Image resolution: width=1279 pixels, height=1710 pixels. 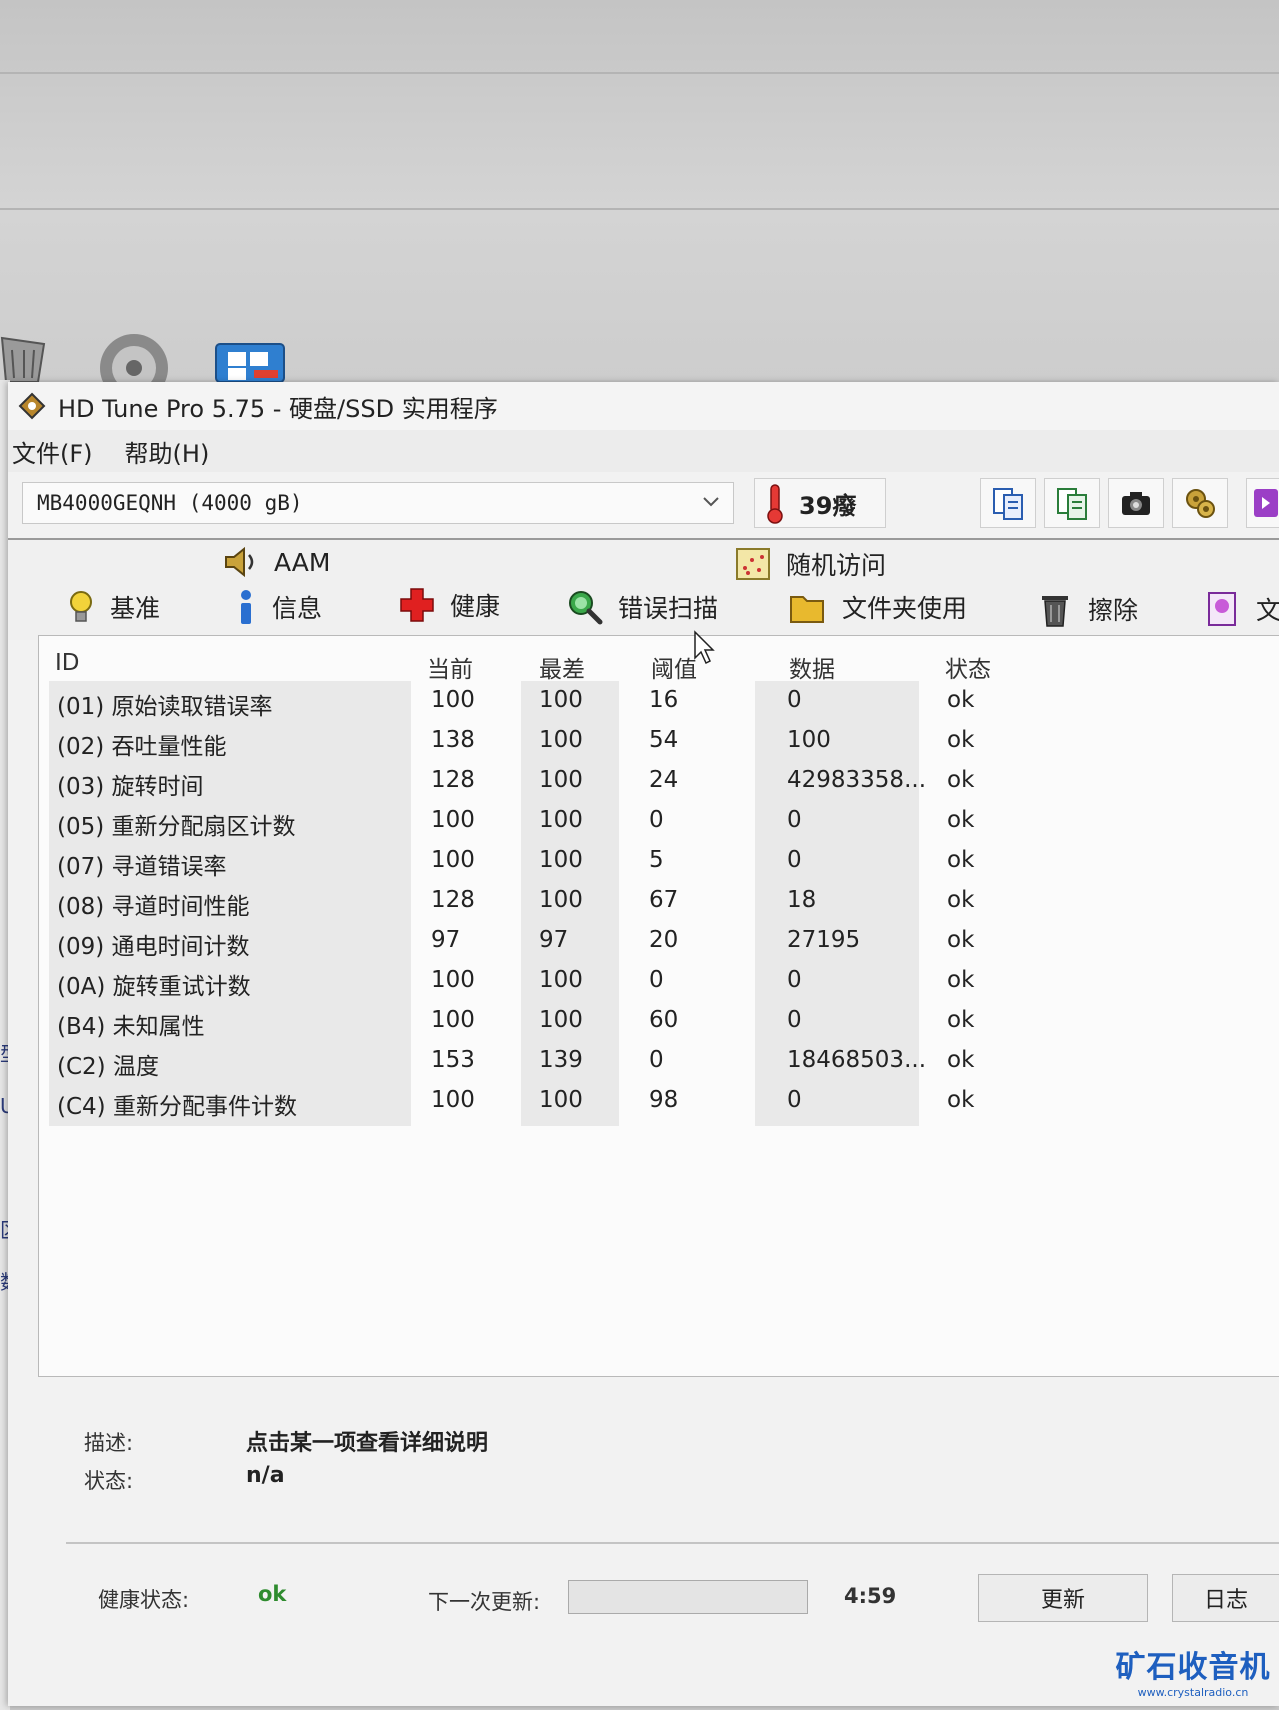 What do you see at coordinates (1267, 610) in the screenshot?
I see `tab-file-benchmark-label: 文` at bounding box center [1267, 610].